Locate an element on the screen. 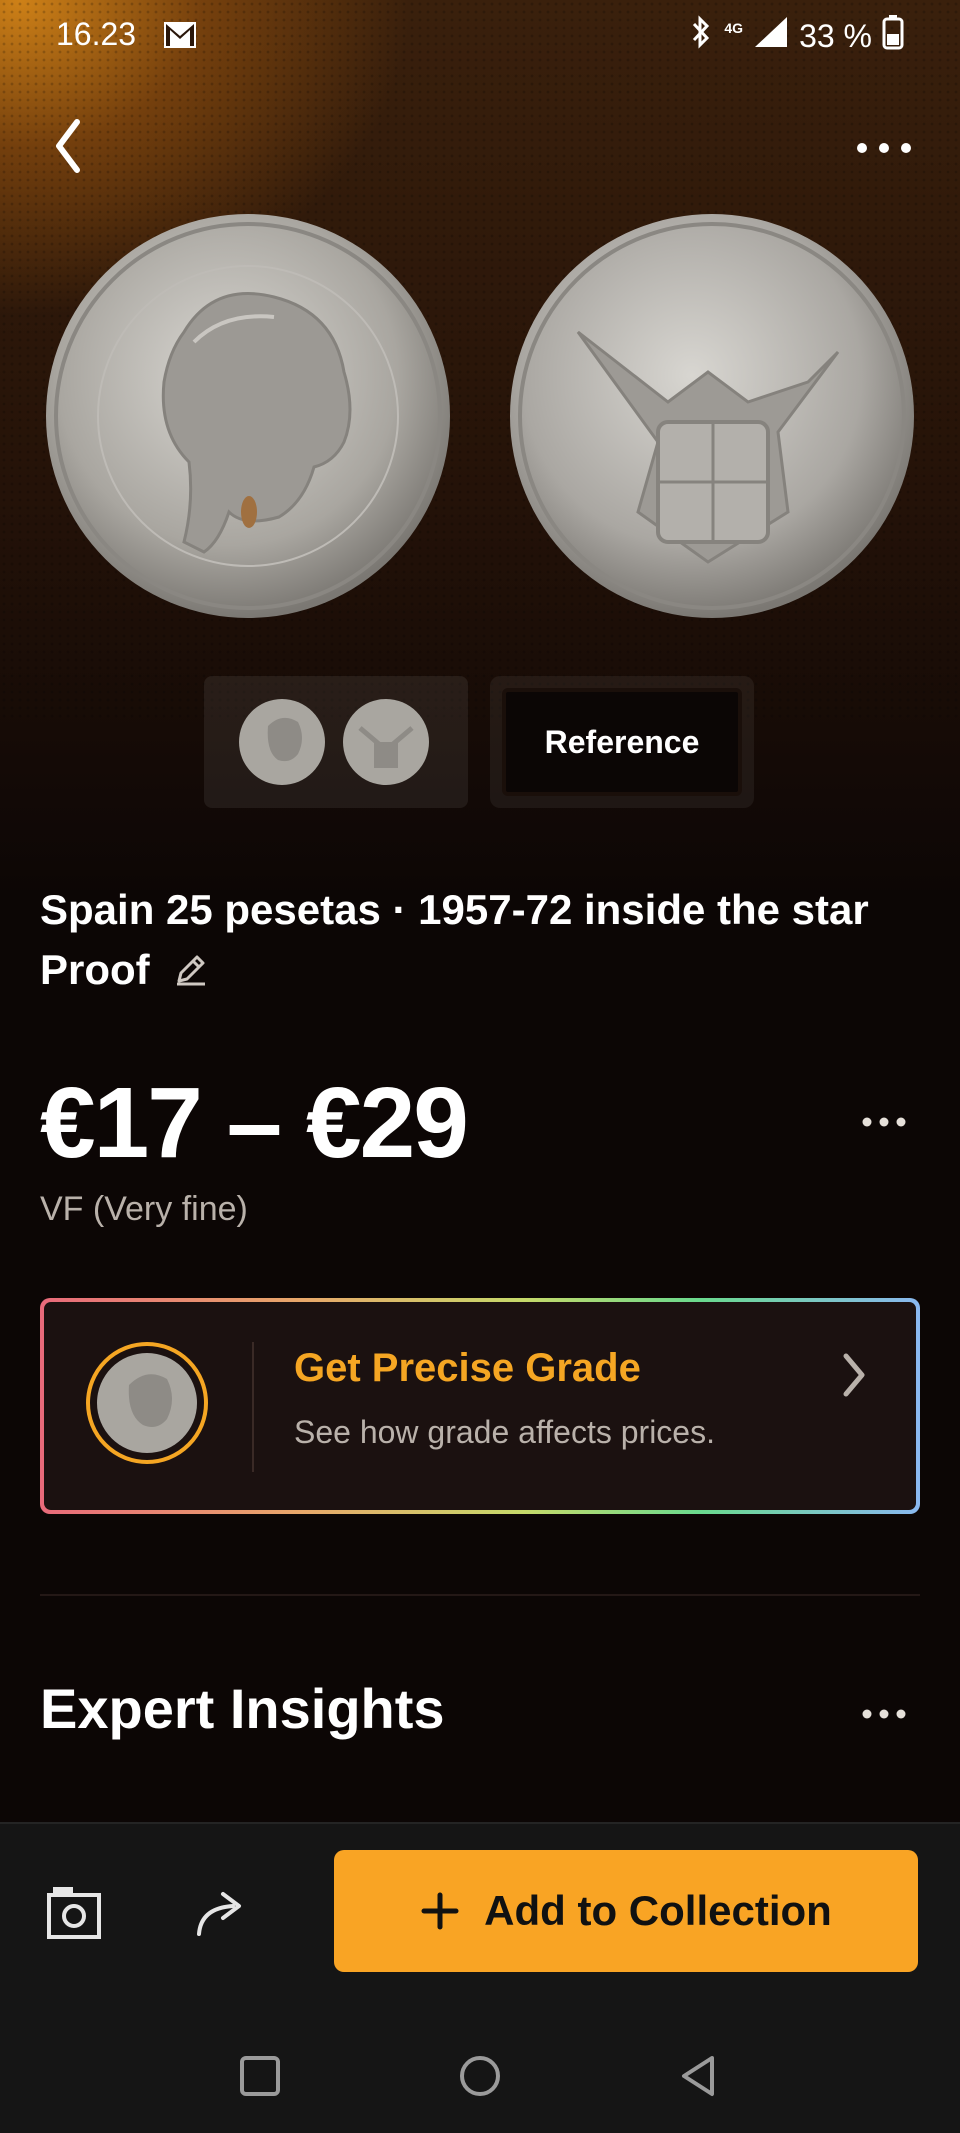 This screenshot has height=2133, width=960. mail-icon is located at coordinates (180, 39).